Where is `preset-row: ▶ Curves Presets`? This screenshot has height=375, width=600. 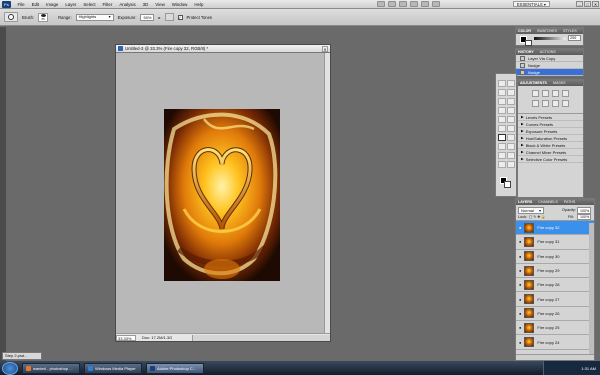 preset-row: ▶ Curves Presets is located at coordinates (550, 124).